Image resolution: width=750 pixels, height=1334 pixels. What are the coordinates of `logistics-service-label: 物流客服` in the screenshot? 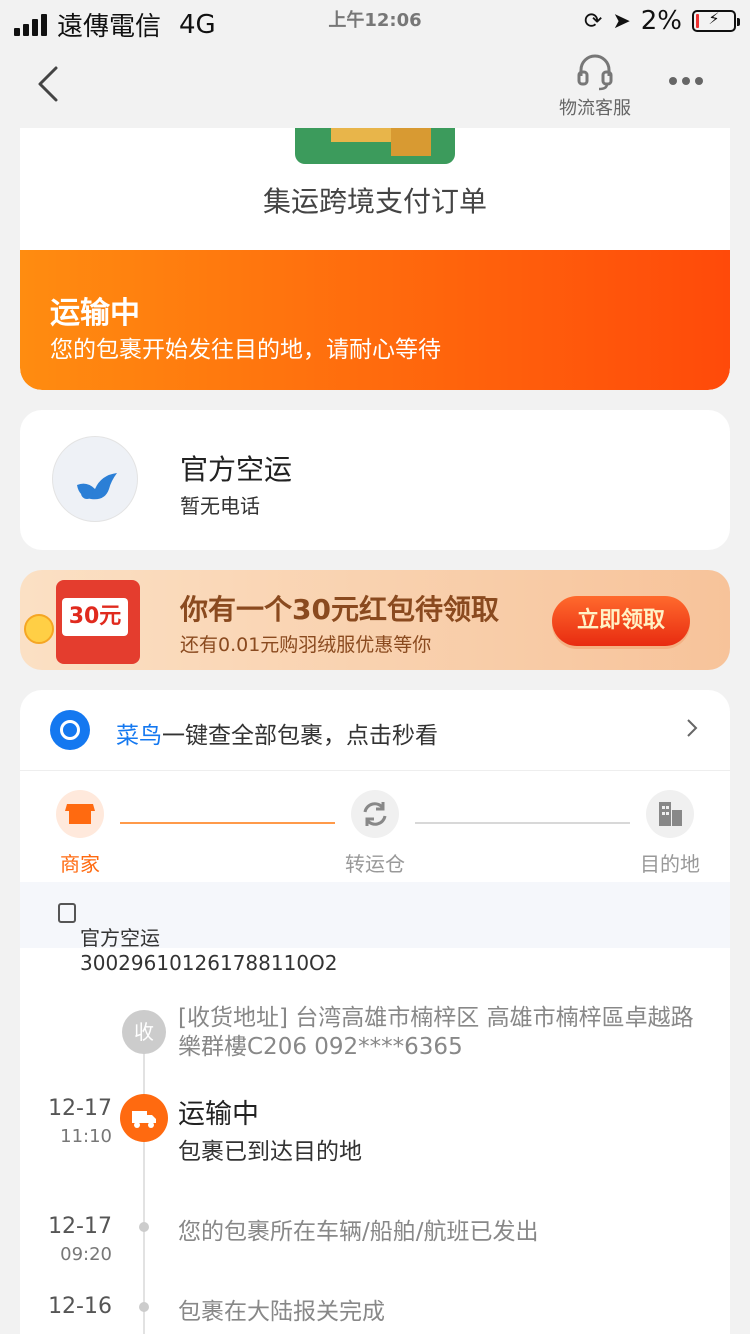 It's located at (595, 108).